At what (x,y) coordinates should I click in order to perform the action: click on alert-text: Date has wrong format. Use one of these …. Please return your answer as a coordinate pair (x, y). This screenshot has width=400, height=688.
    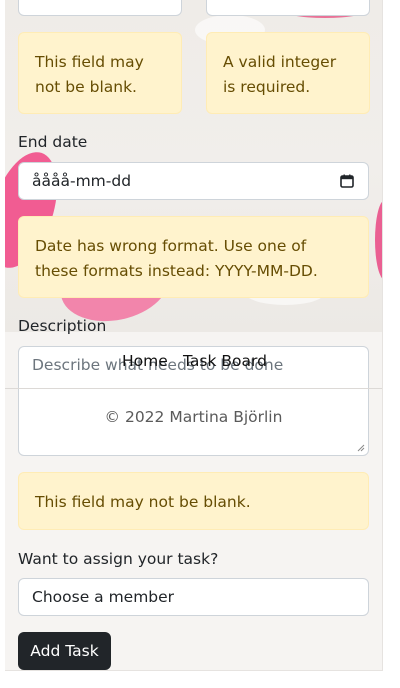
    Looking at the image, I should click on (176, 258).